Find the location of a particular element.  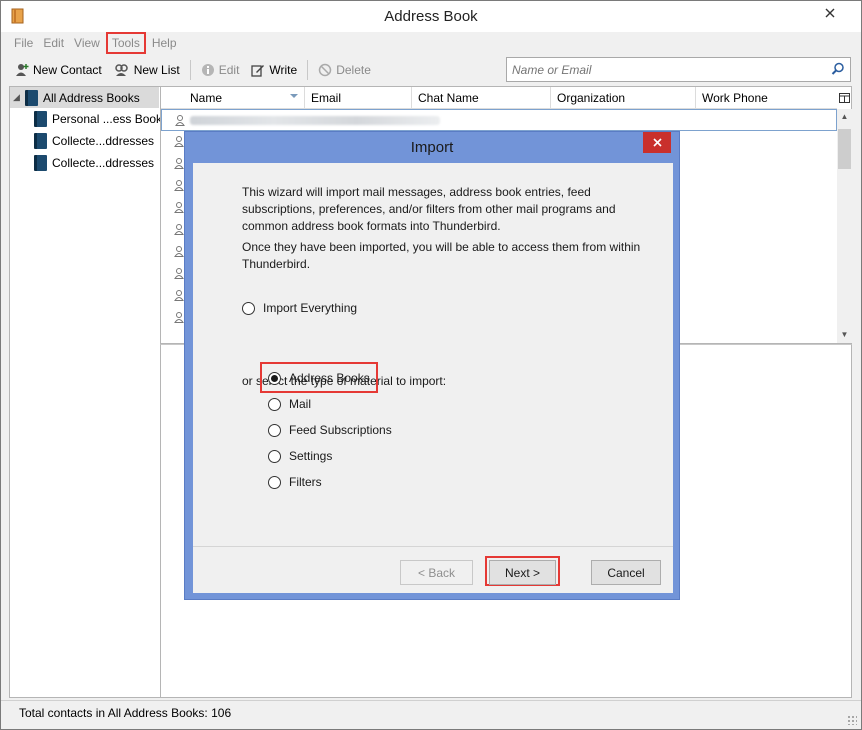

search-icon is located at coordinates (838, 69).